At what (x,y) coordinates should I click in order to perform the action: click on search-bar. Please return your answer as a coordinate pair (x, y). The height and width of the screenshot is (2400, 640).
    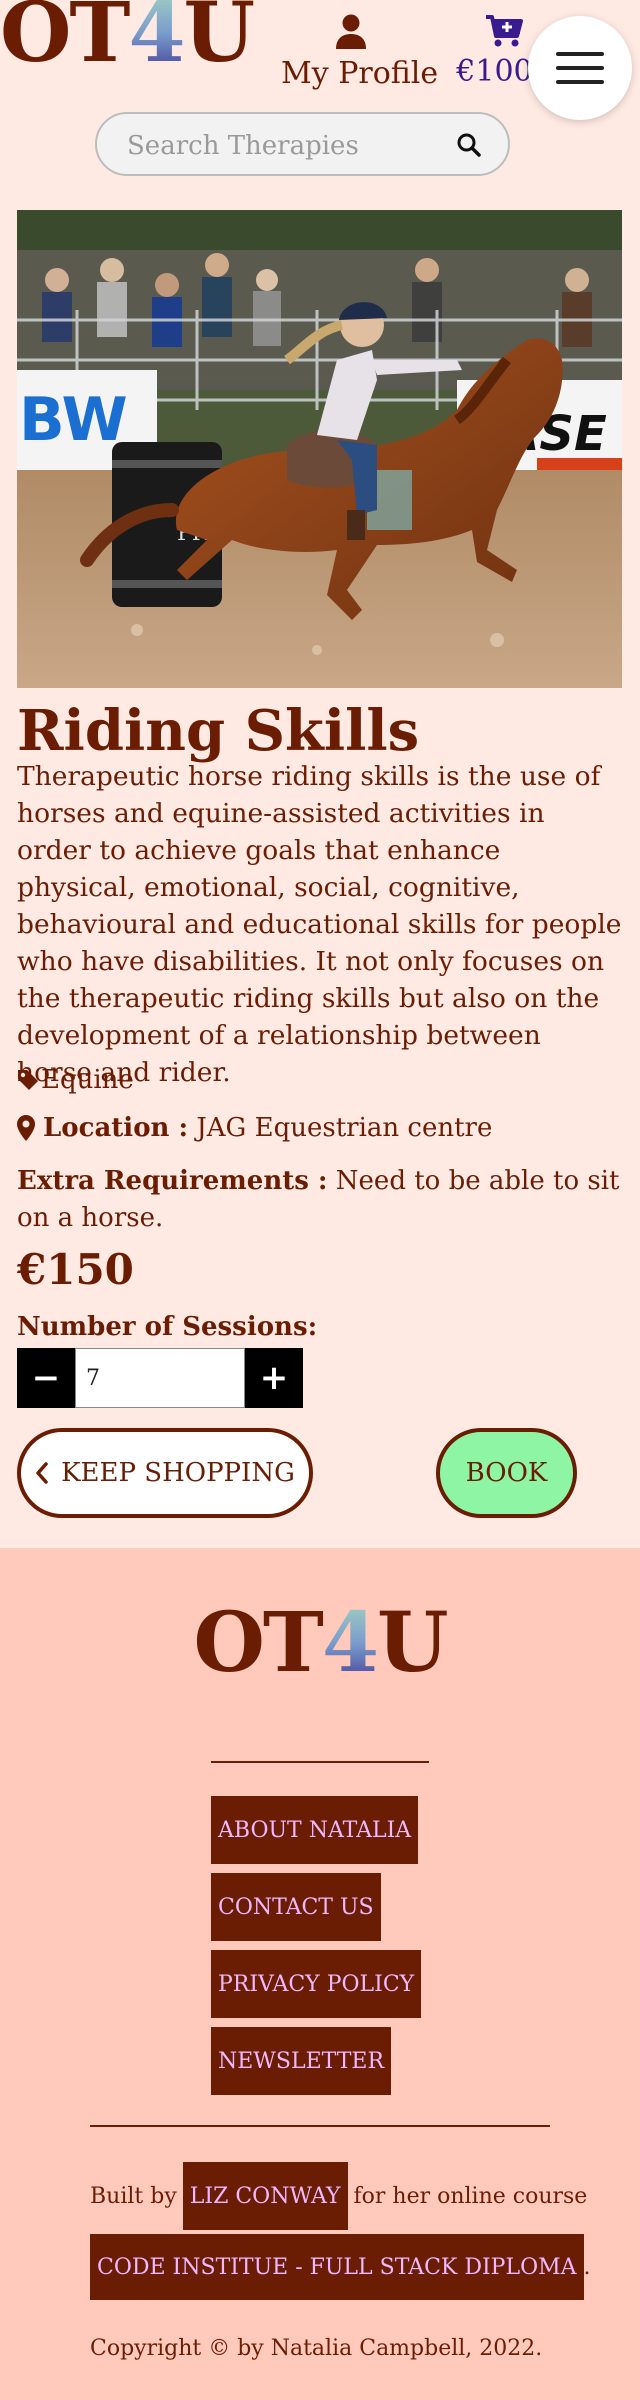
    Looking at the image, I should click on (302, 144).